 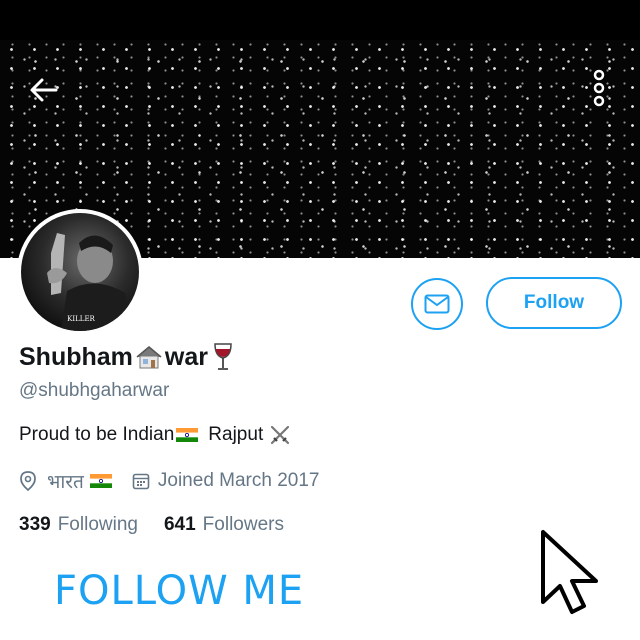 I want to click on mouse-pointer-icon, so click(x=569, y=572).